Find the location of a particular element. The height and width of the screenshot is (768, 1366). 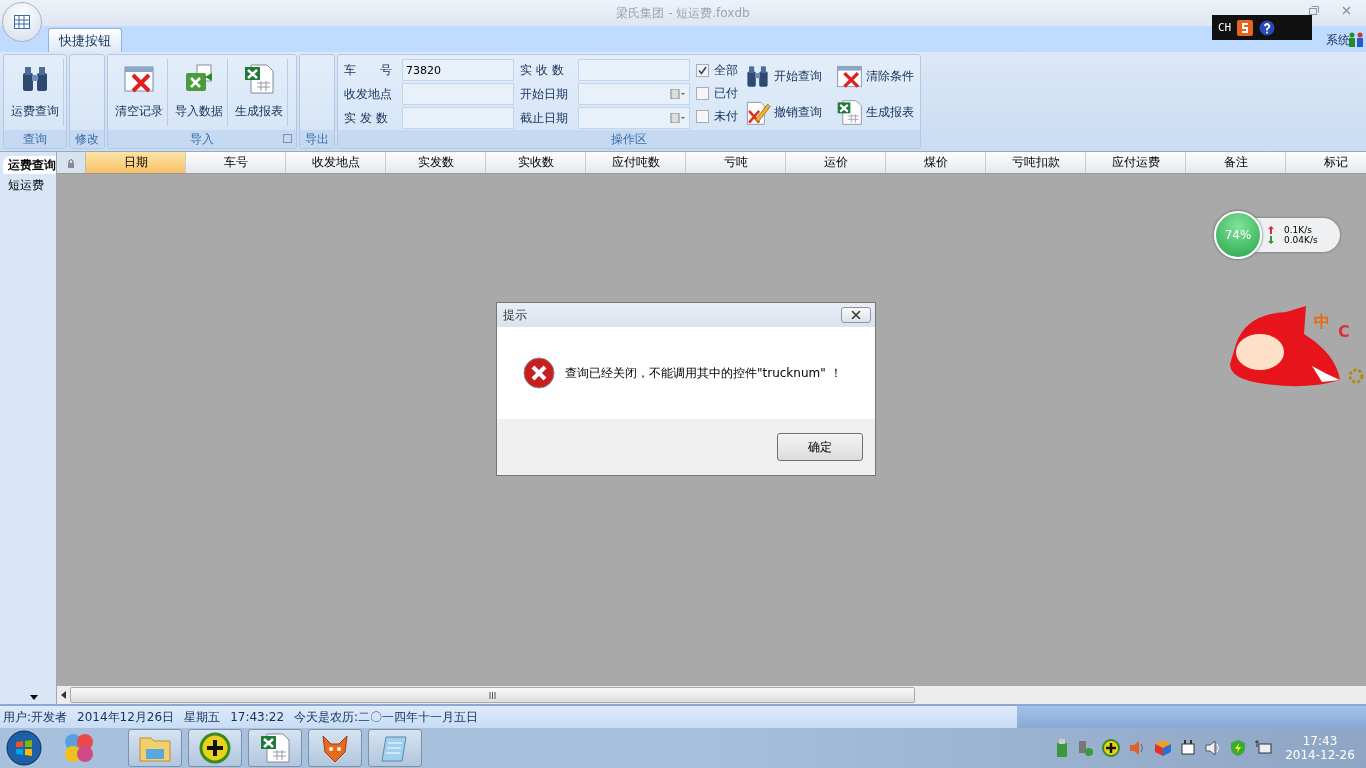

upload-arrow-icon is located at coordinates (1271, 230).